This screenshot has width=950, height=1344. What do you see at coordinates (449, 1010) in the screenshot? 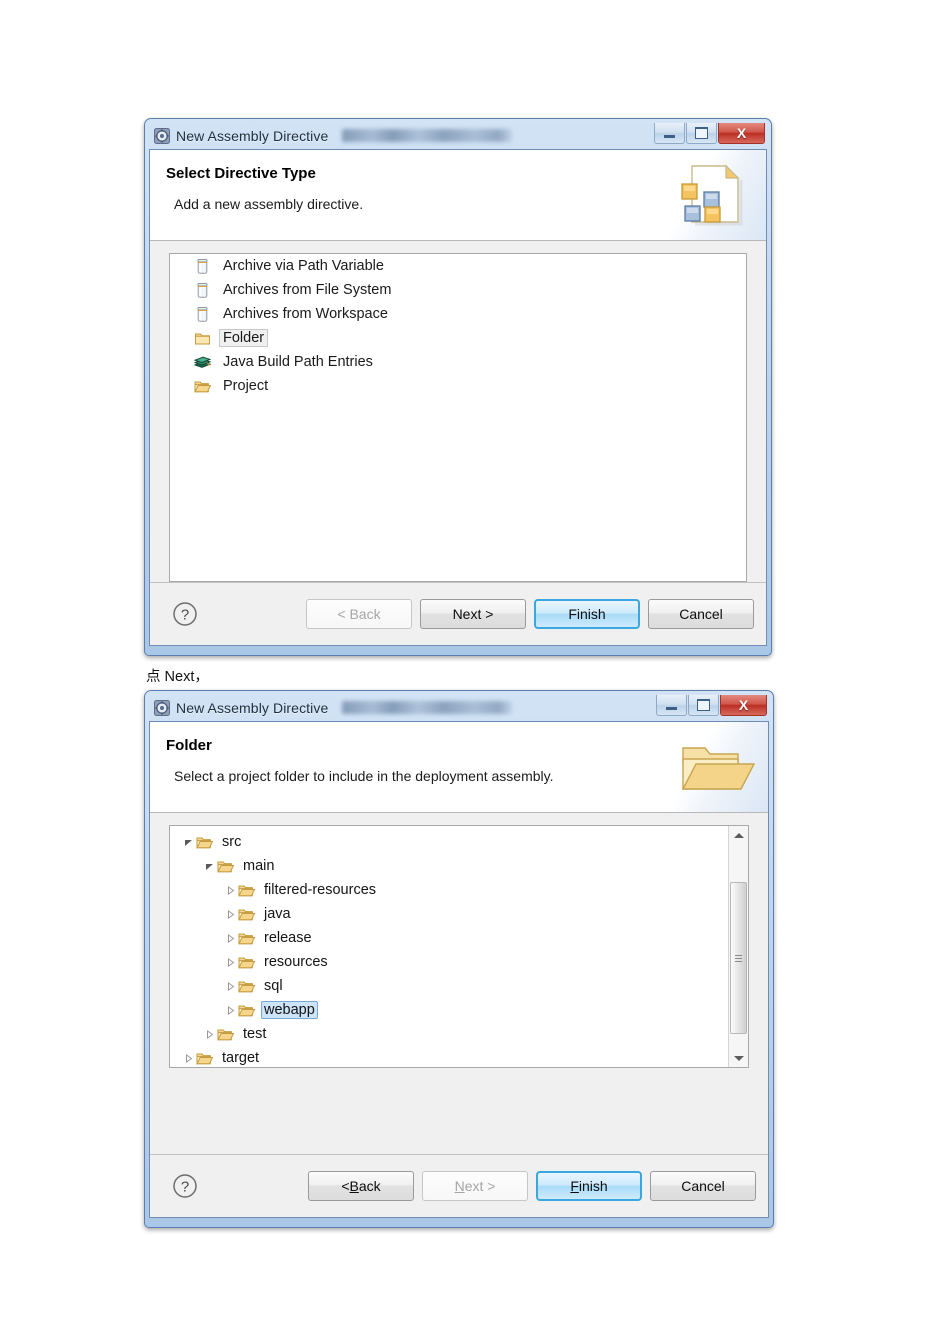
I see `tree-item: webapp` at bounding box center [449, 1010].